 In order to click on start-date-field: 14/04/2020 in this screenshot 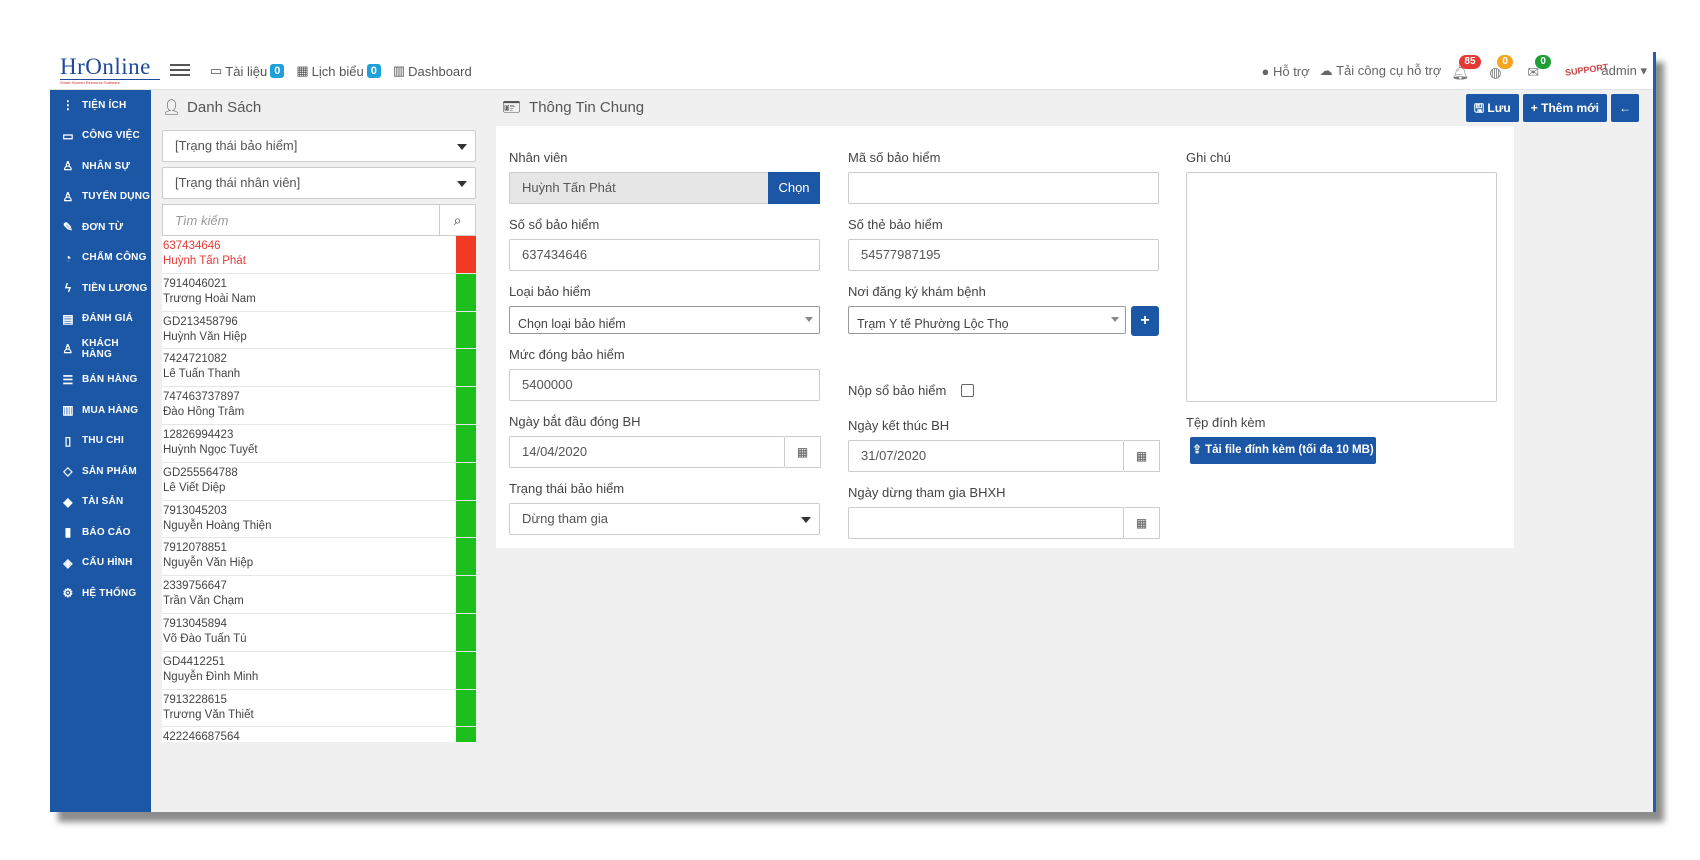, I will do `click(647, 452)`.